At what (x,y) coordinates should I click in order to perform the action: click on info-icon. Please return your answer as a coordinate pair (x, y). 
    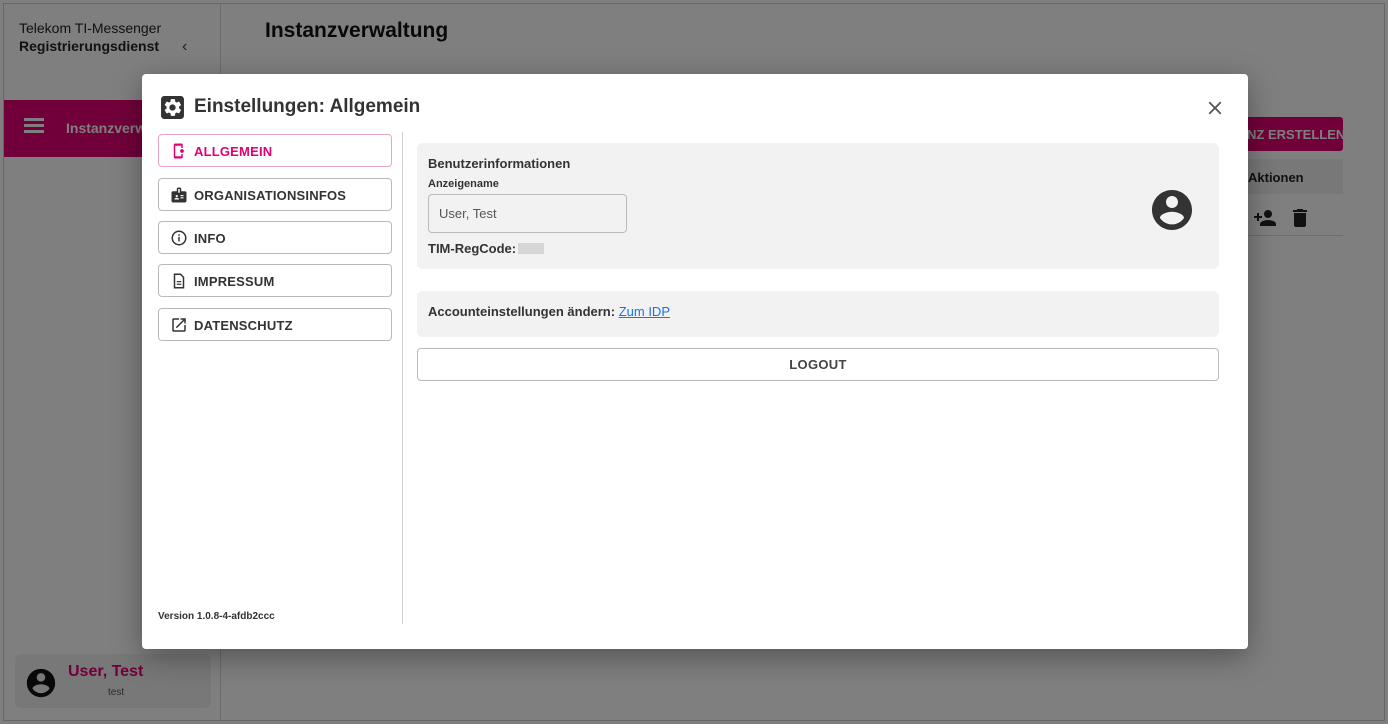
    Looking at the image, I should click on (179, 238).